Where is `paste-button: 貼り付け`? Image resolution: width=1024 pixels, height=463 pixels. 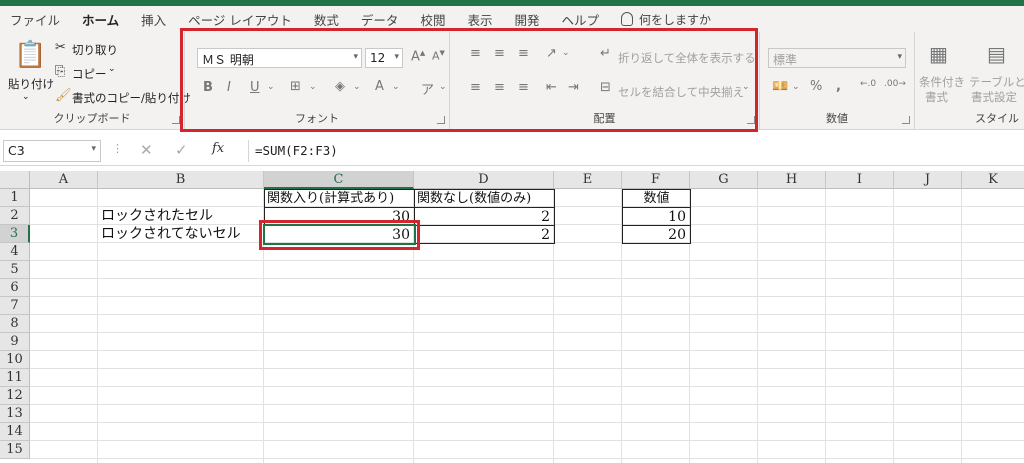
paste-button: 貼り付け is located at coordinates (31, 84).